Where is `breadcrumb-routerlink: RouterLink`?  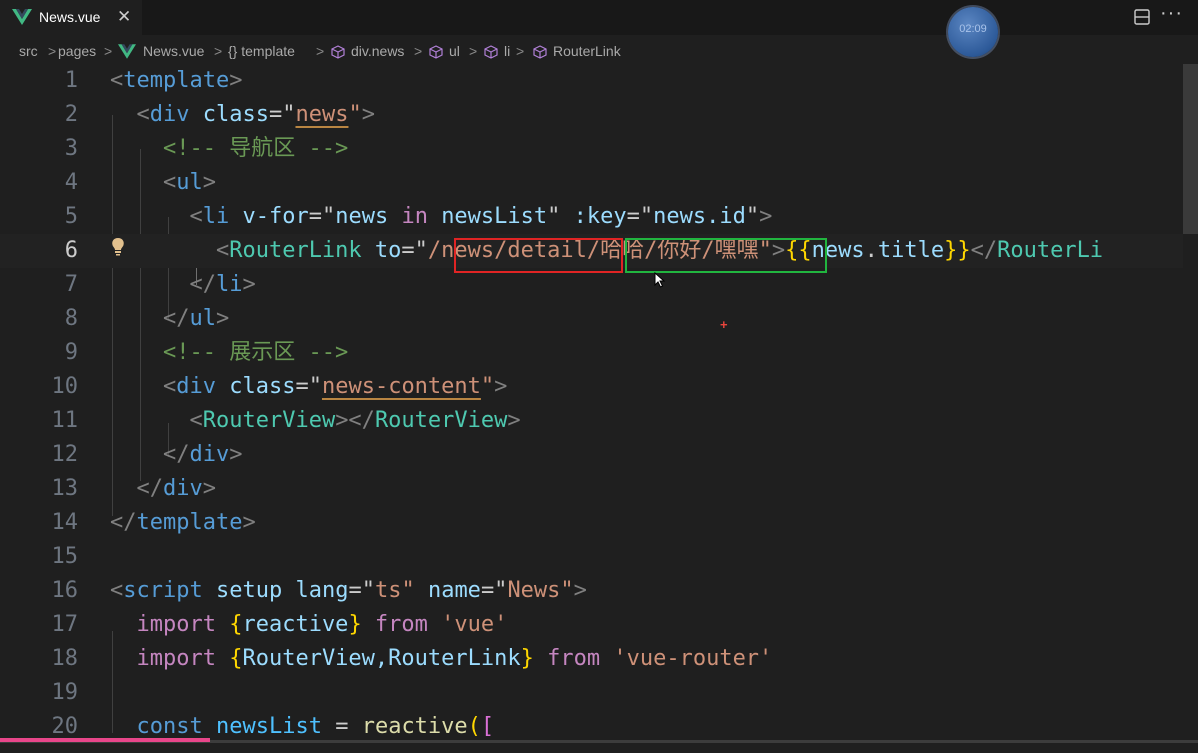
breadcrumb-routerlink: RouterLink is located at coordinates (587, 51).